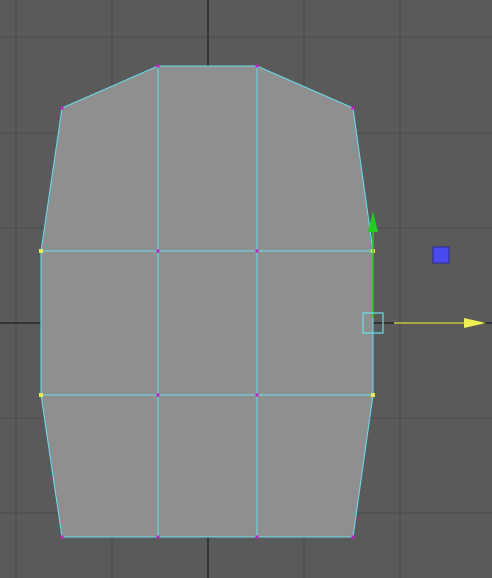  Describe the element at coordinates (373, 221) in the screenshot. I see `up-arrow-icon` at that location.